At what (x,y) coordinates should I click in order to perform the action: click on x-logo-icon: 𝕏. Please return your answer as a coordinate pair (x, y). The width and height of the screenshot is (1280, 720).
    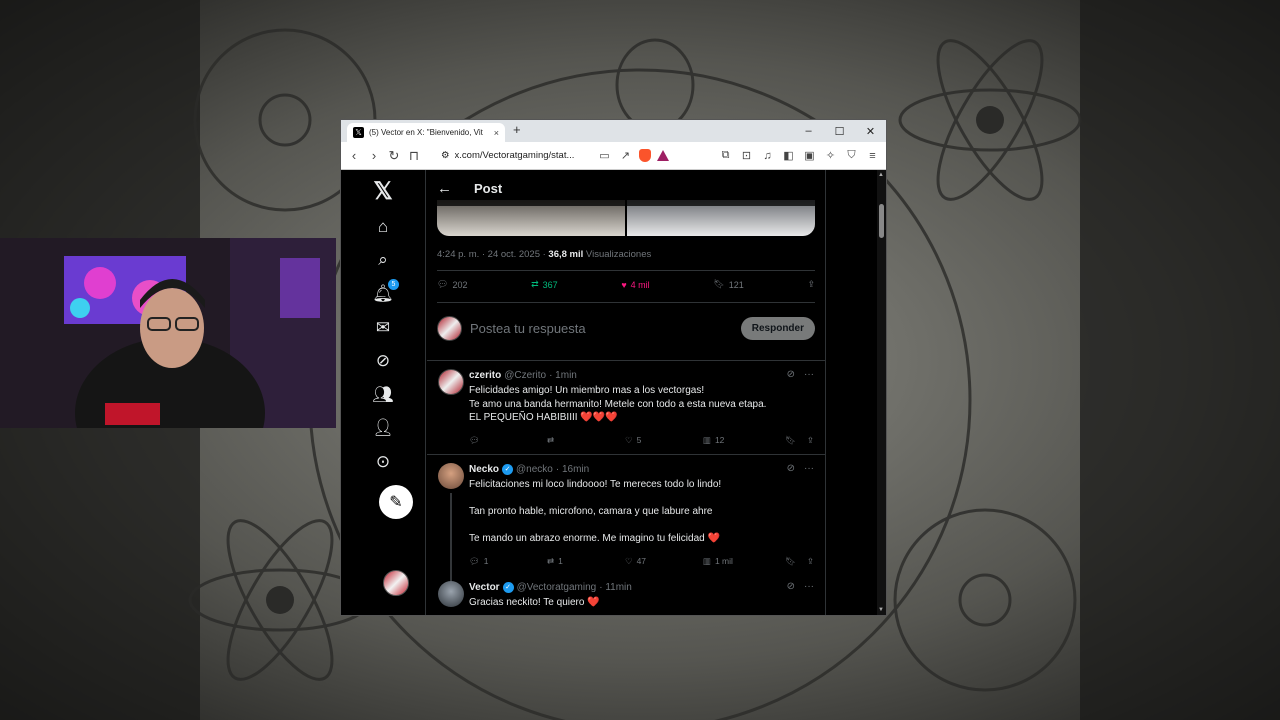
    Looking at the image, I should click on (383, 191).